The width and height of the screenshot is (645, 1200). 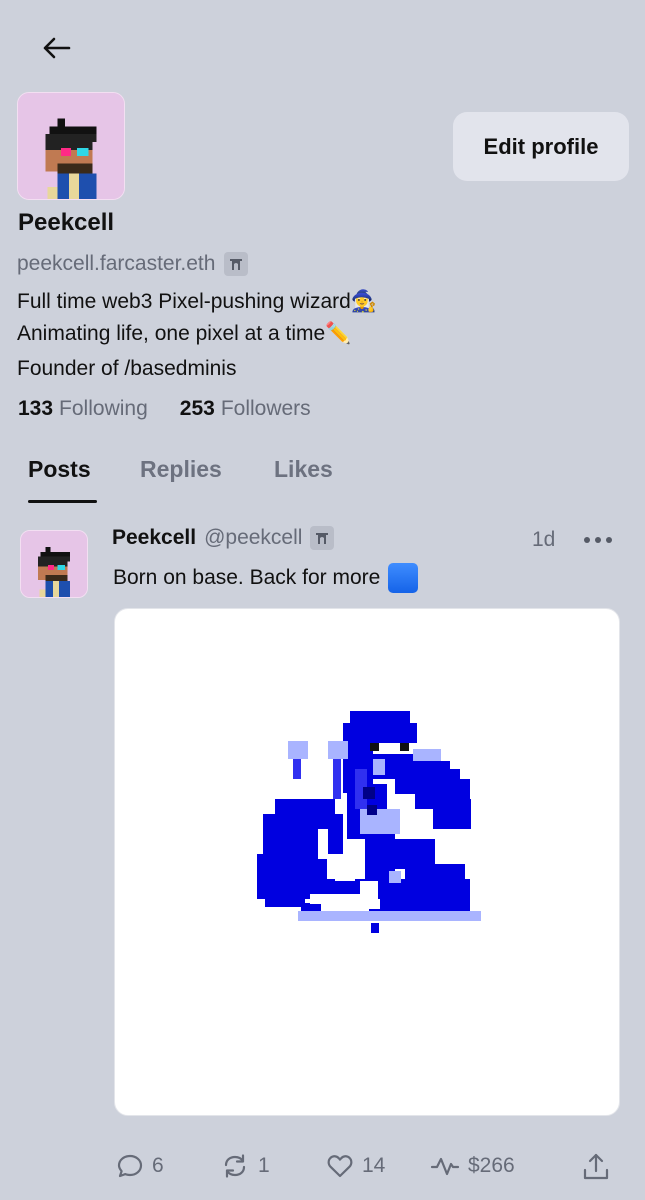 I want to click on following-label: Following, so click(x=103, y=408).